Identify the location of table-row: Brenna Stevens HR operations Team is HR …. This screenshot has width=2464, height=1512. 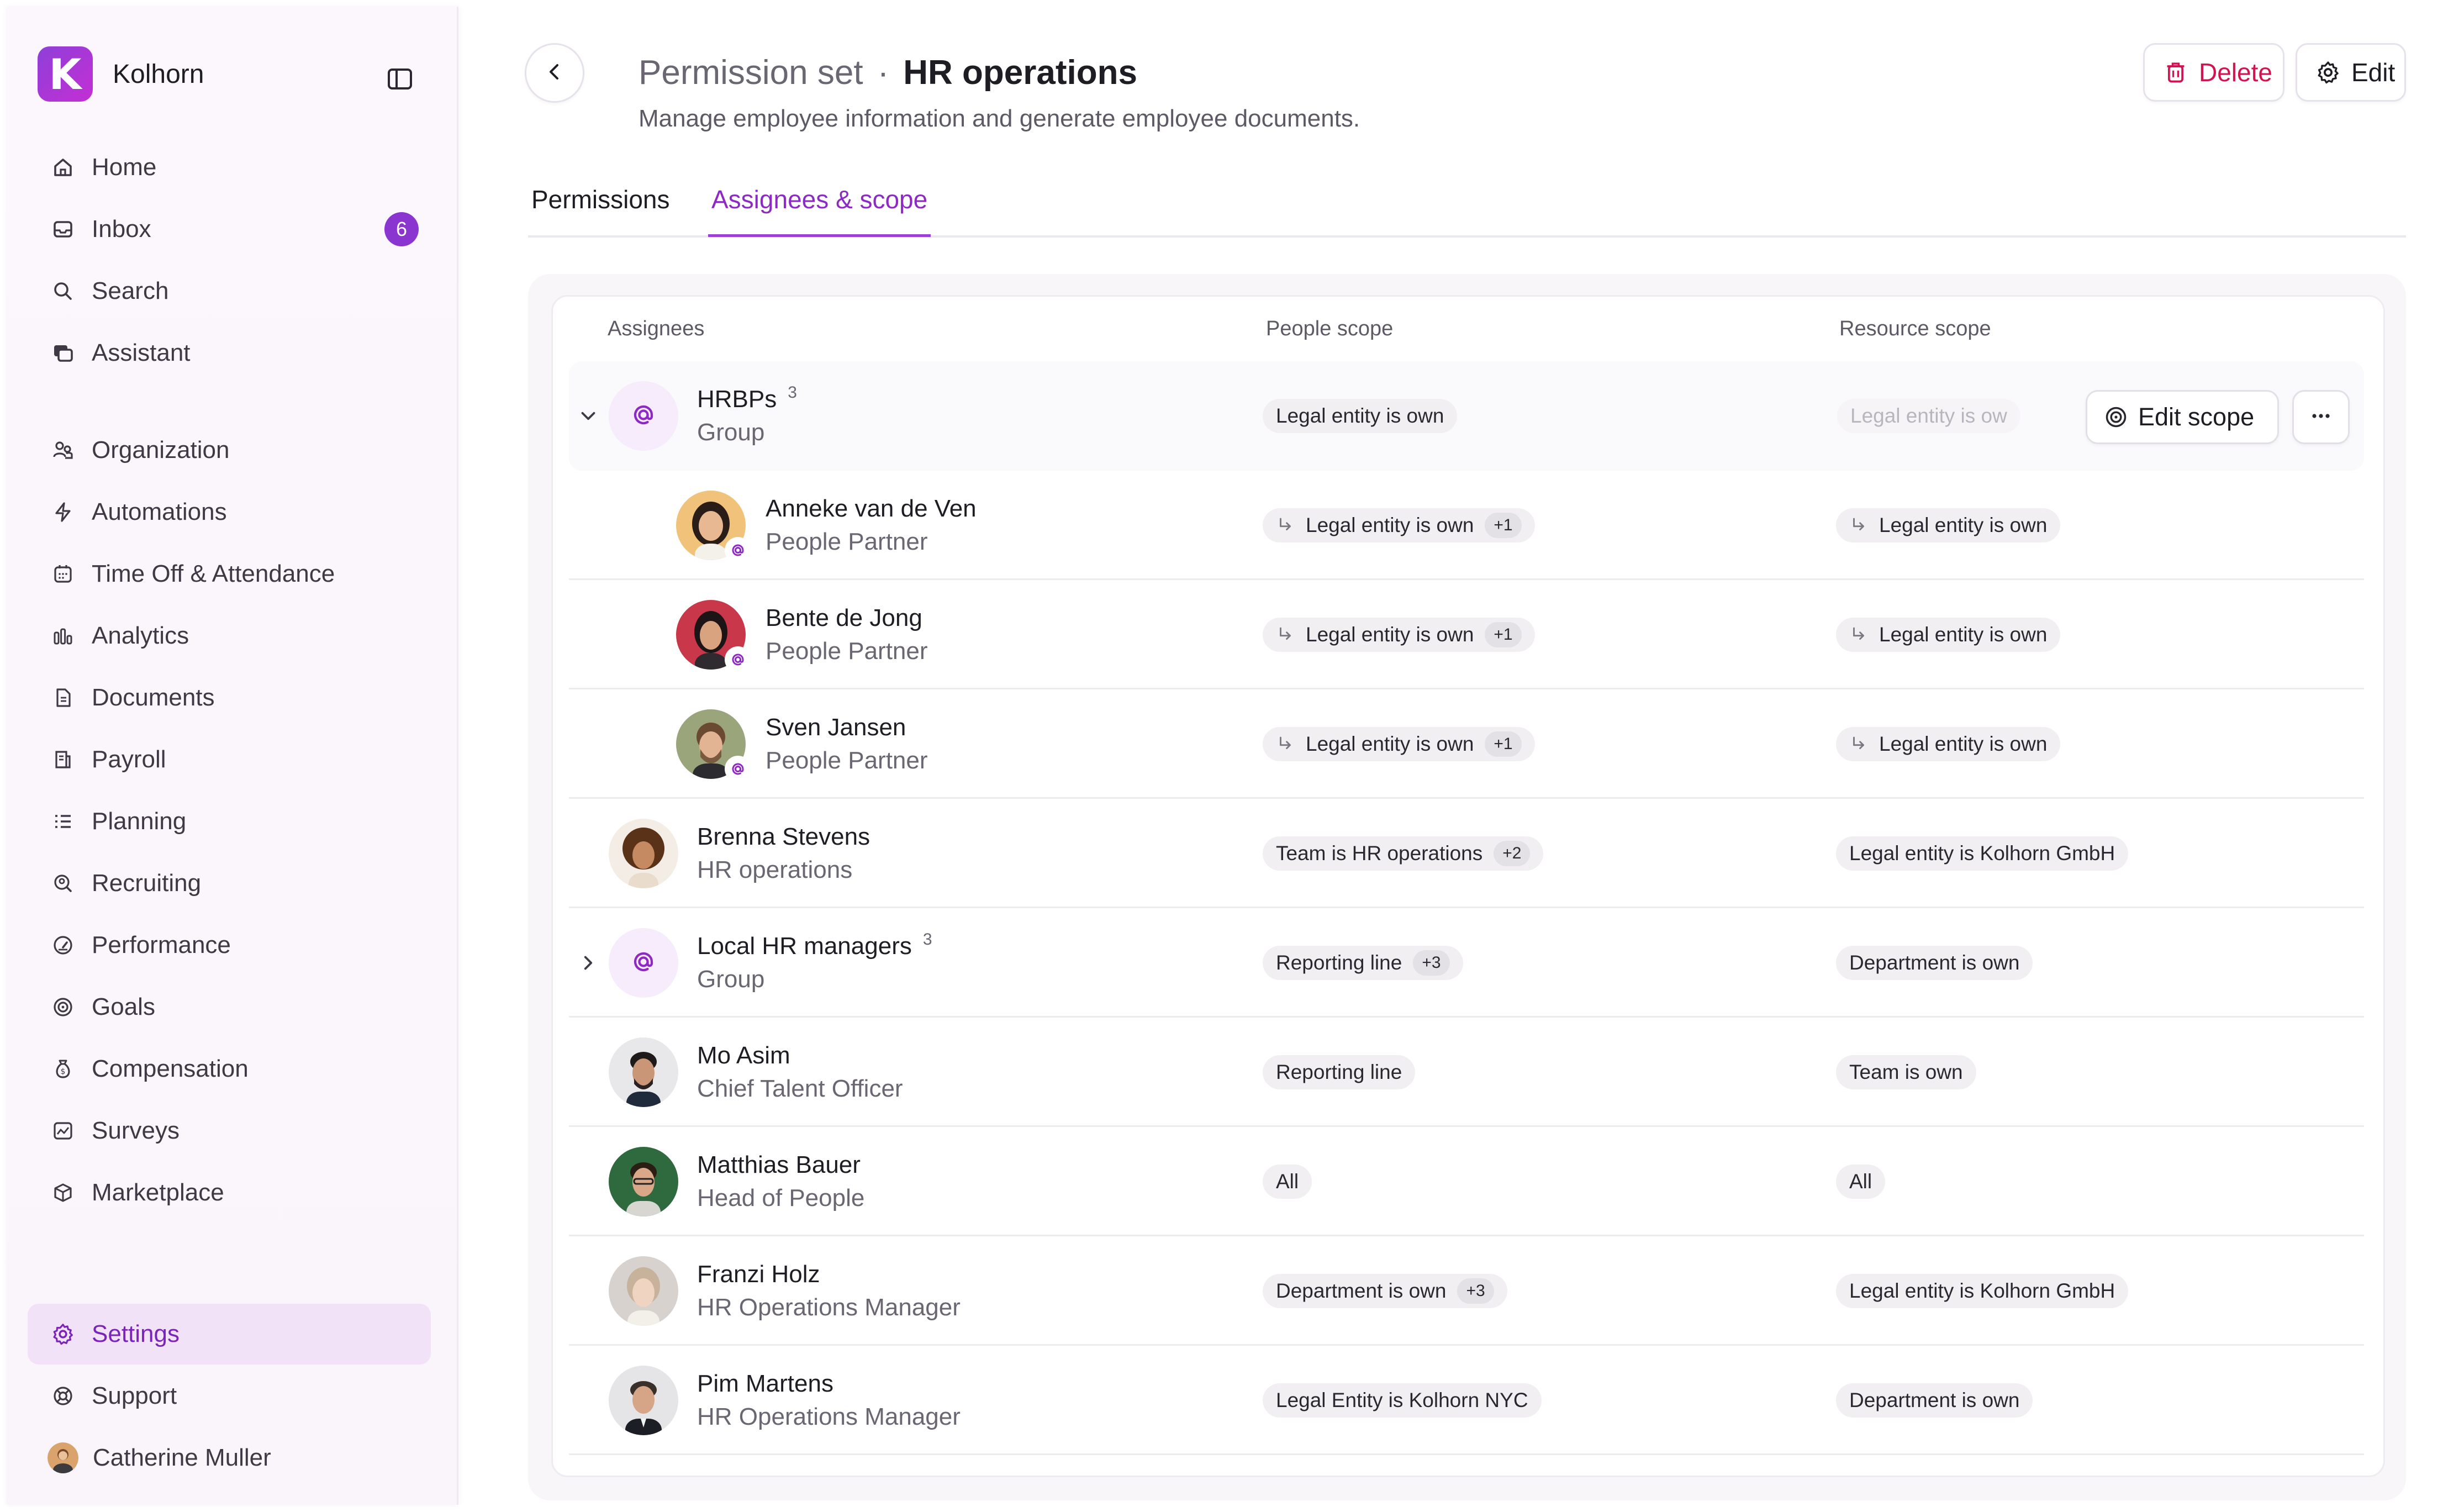
(1467, 853).